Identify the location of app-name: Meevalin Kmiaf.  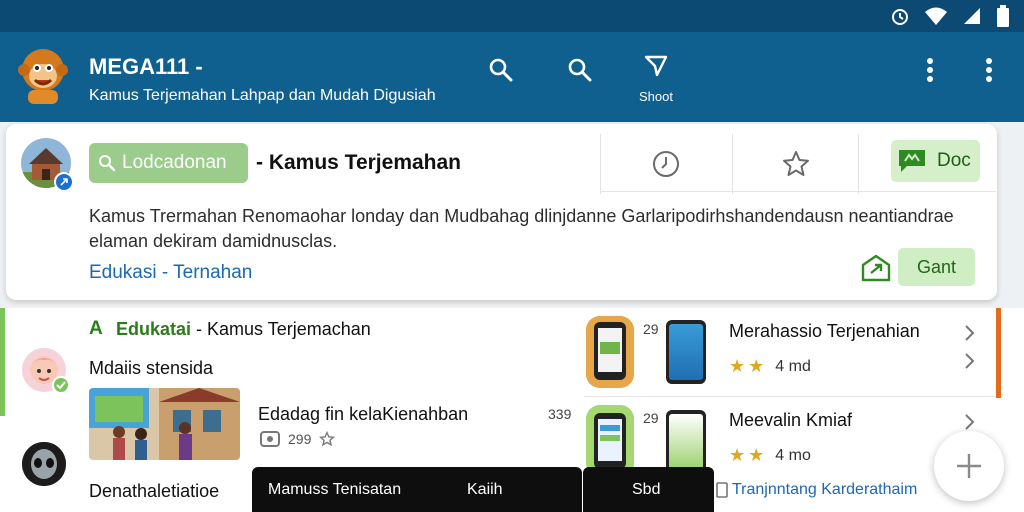
(790, 420).